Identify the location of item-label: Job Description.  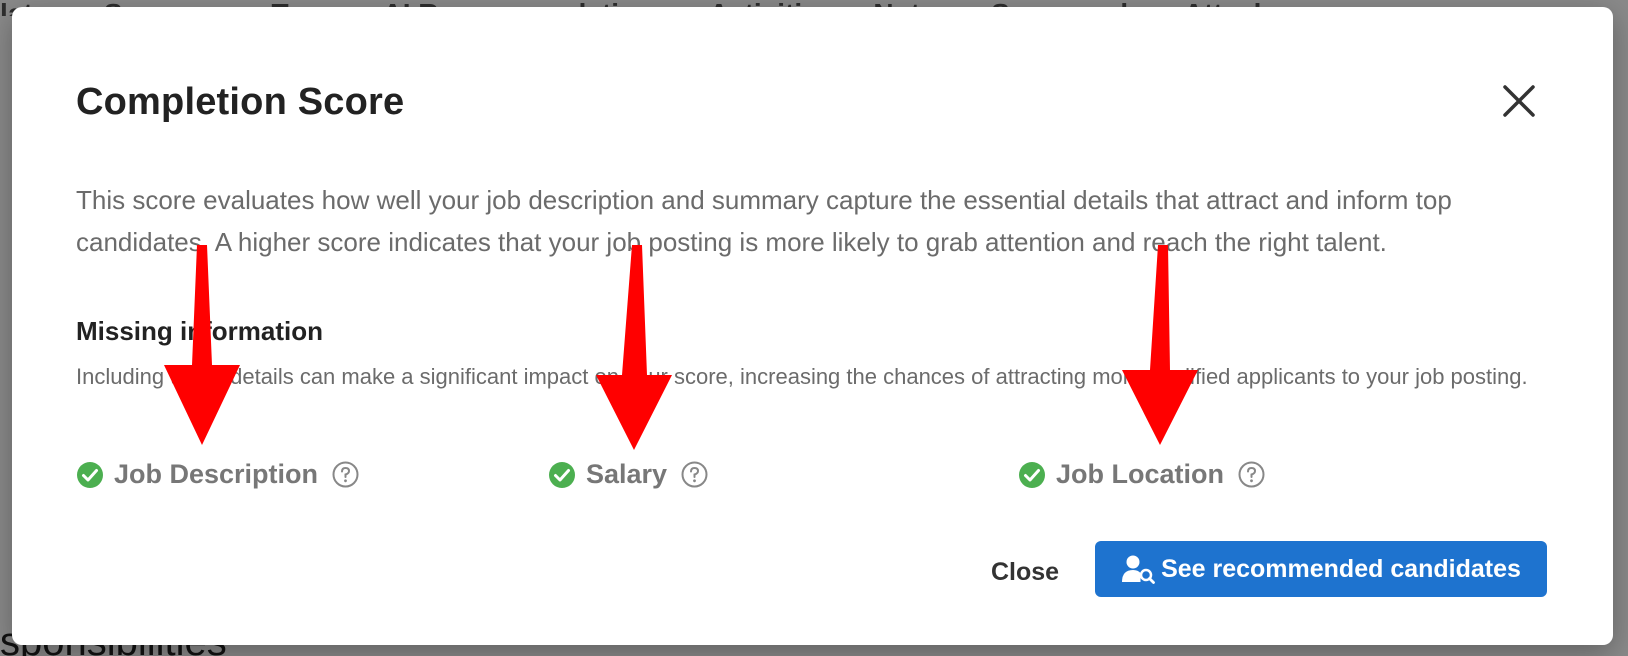
(216, 474).